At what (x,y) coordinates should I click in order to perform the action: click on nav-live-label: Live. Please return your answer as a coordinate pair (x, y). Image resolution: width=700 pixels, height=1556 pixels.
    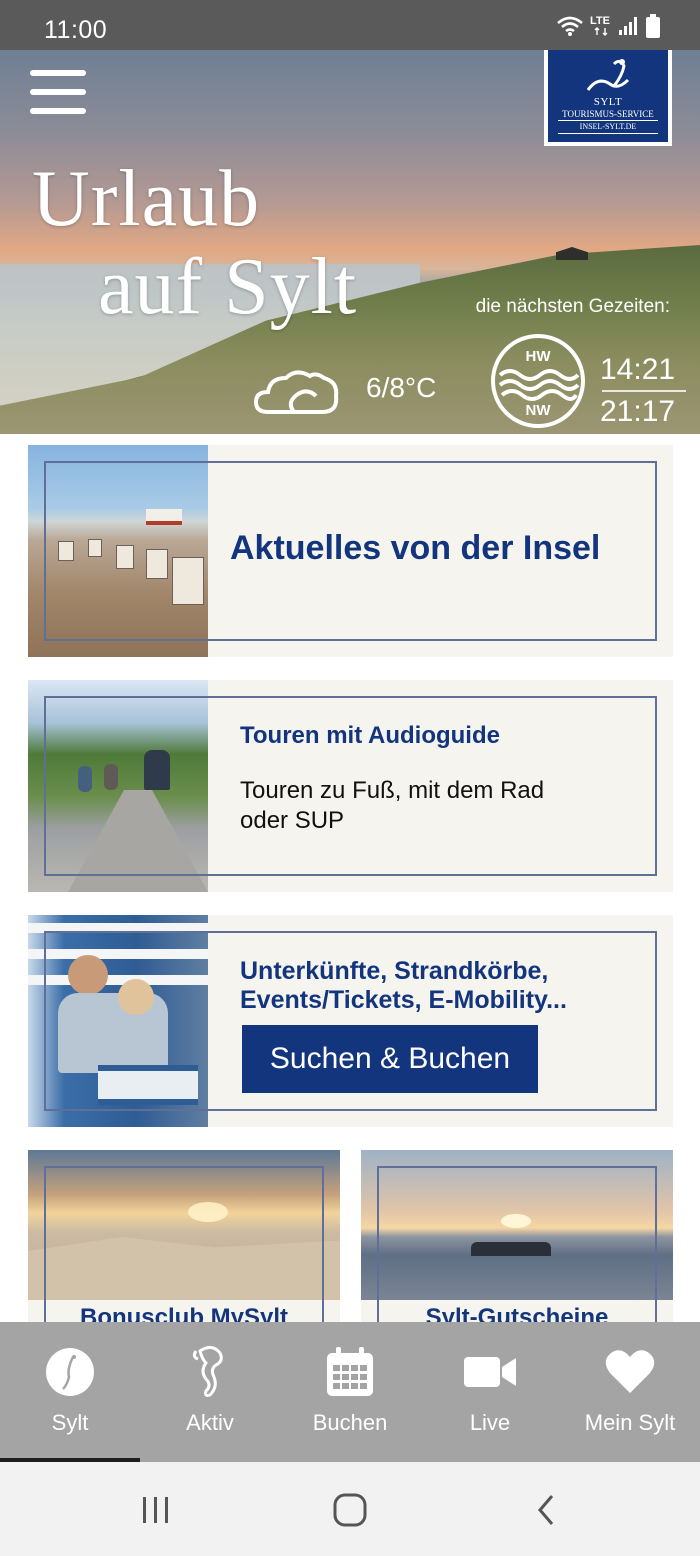
    Looking at the image, I should click on (490, 1422).